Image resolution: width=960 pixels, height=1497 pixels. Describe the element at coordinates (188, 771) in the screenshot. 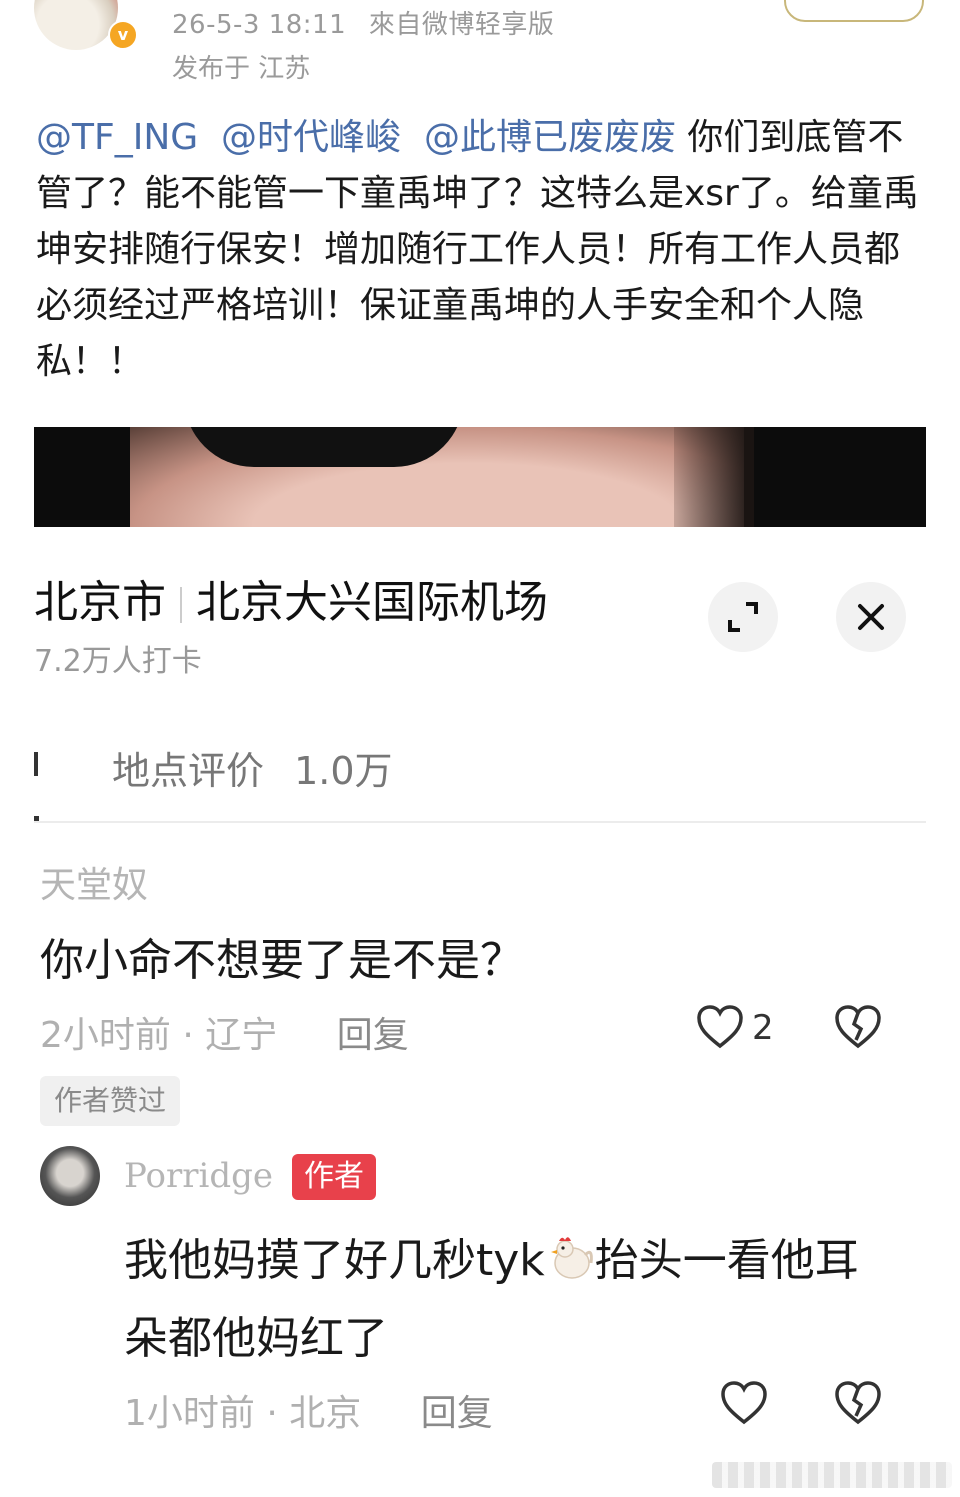

I see `rating-label: 地点评价` at that location.